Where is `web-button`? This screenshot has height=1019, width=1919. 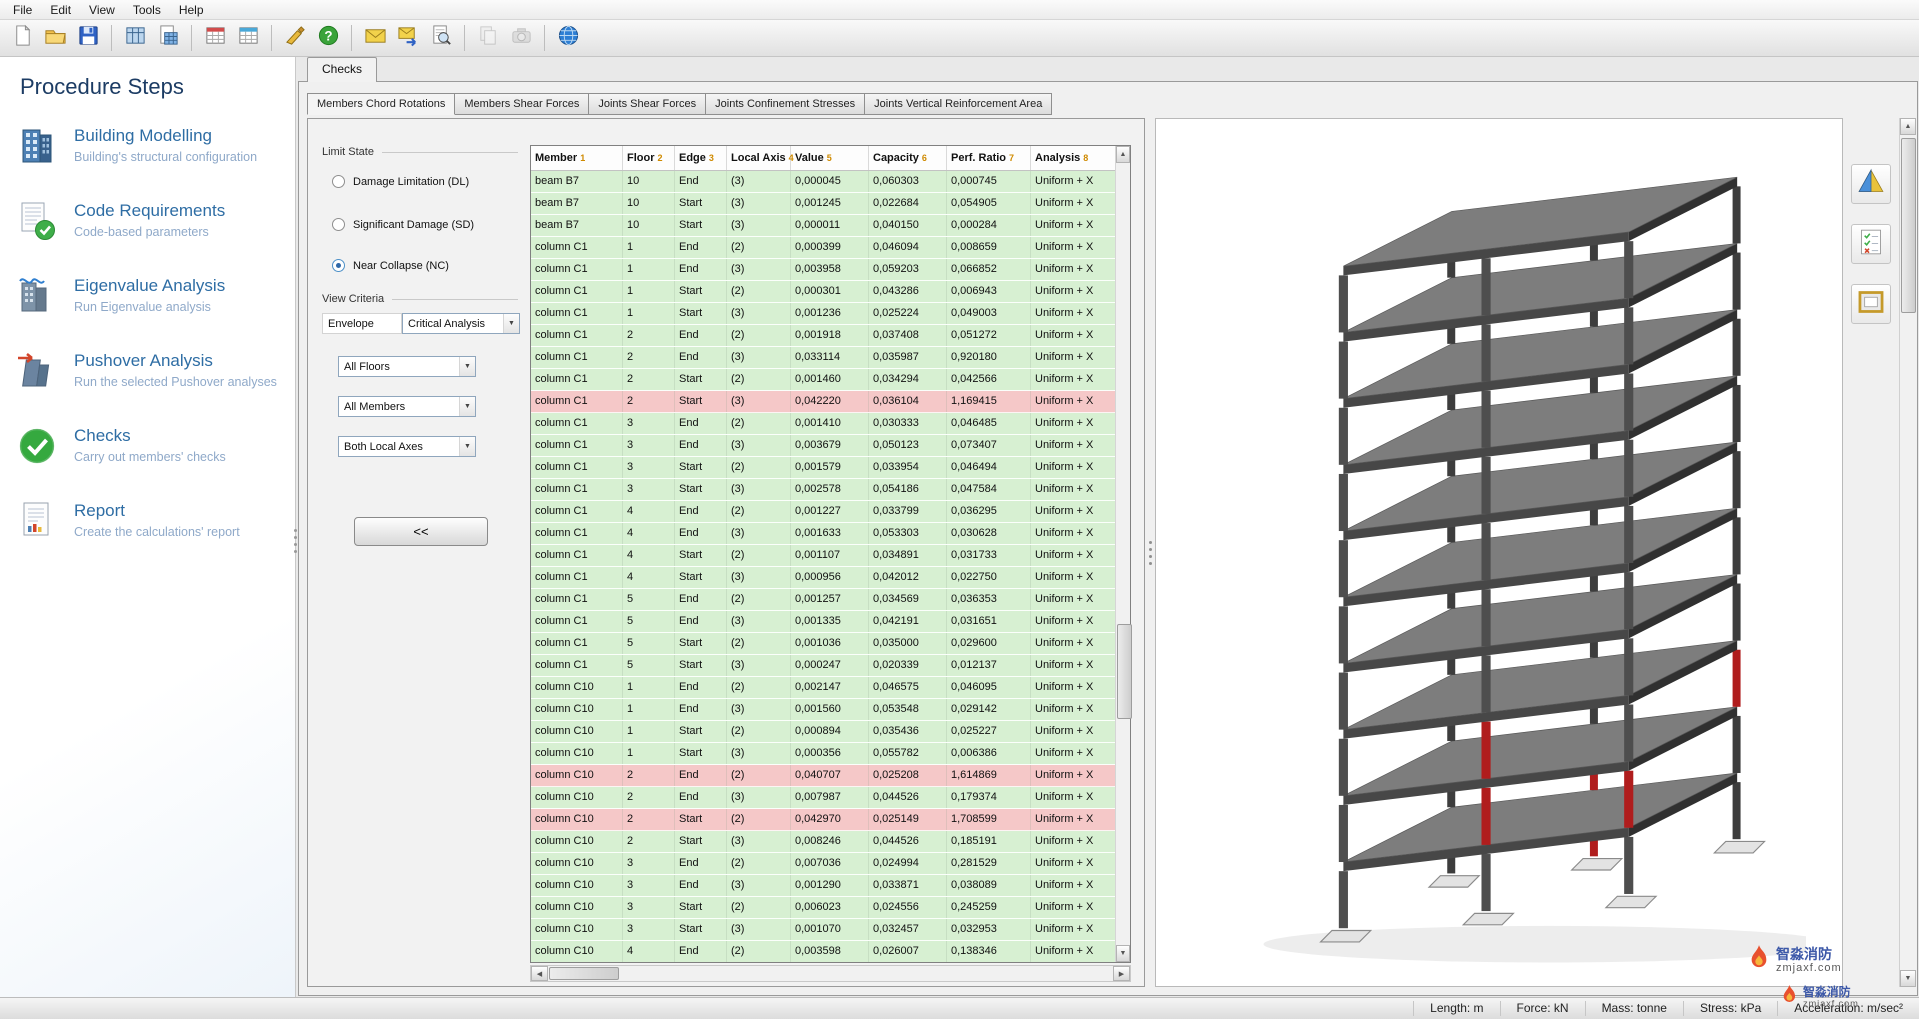 web-button is located at coordinates (568, 38).